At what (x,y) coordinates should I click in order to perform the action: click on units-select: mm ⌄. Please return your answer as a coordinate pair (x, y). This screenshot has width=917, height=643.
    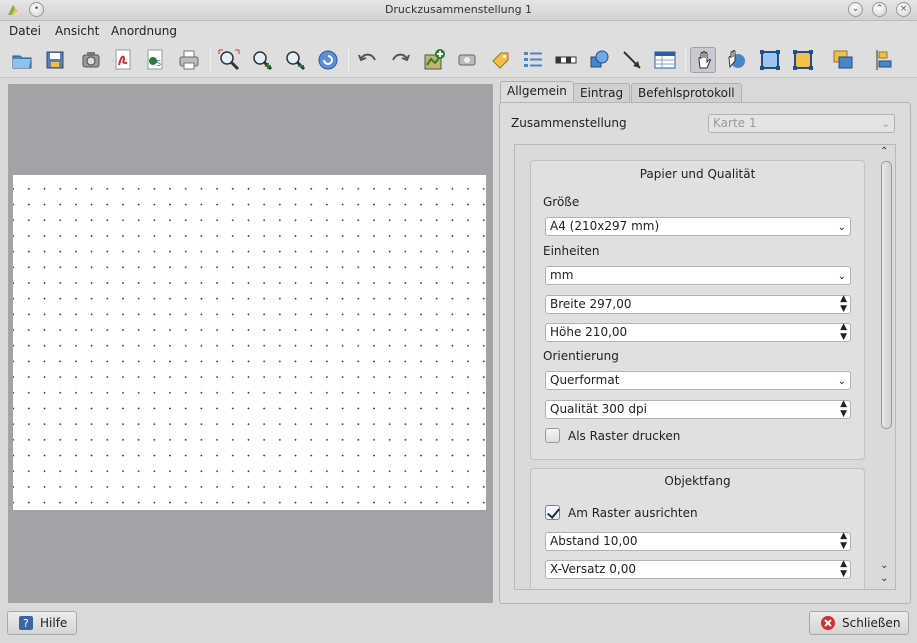
    Looking at the image, I should click on (698, 275).